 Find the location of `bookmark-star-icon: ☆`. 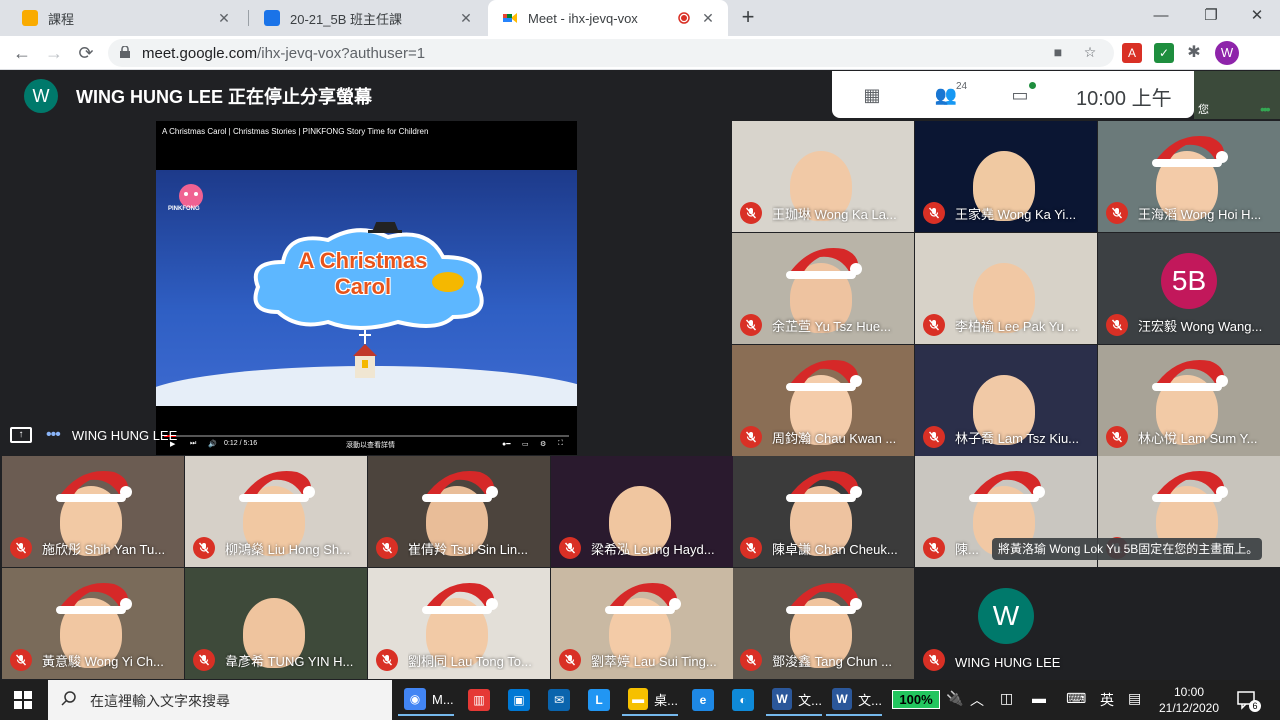

bookmark-star-icon: ☆ is located at coordinates (1090, 53).